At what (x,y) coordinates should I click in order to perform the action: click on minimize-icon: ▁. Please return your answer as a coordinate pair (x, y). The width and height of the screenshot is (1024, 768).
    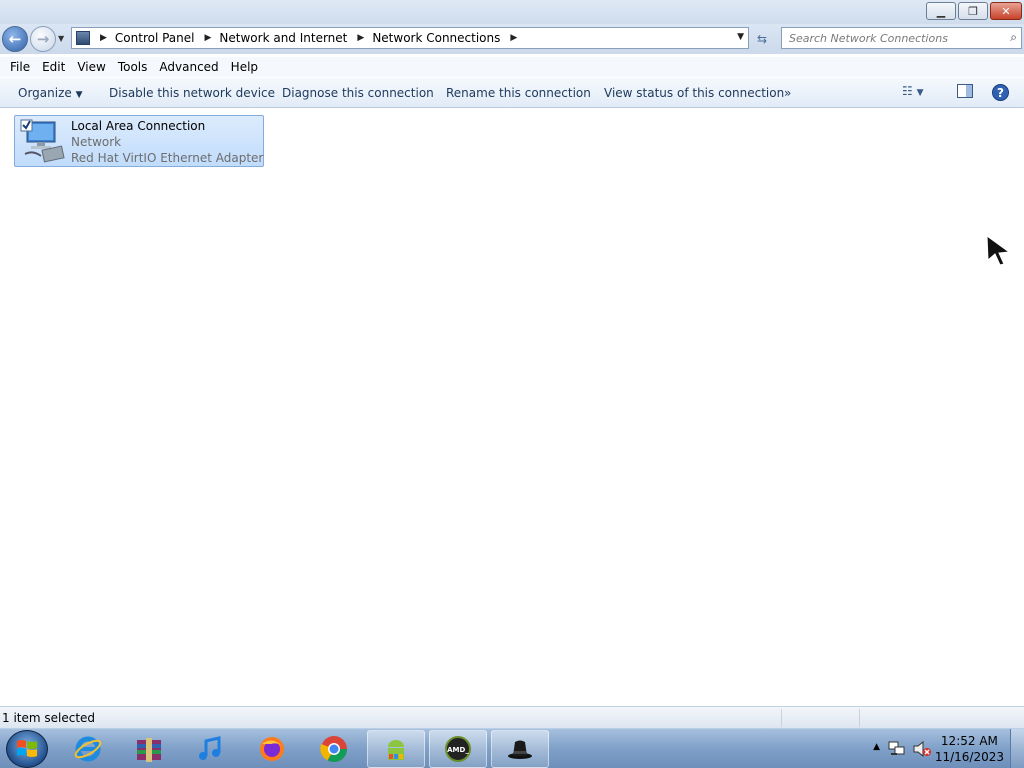
    Looking at the image, I should click on (941, 11).